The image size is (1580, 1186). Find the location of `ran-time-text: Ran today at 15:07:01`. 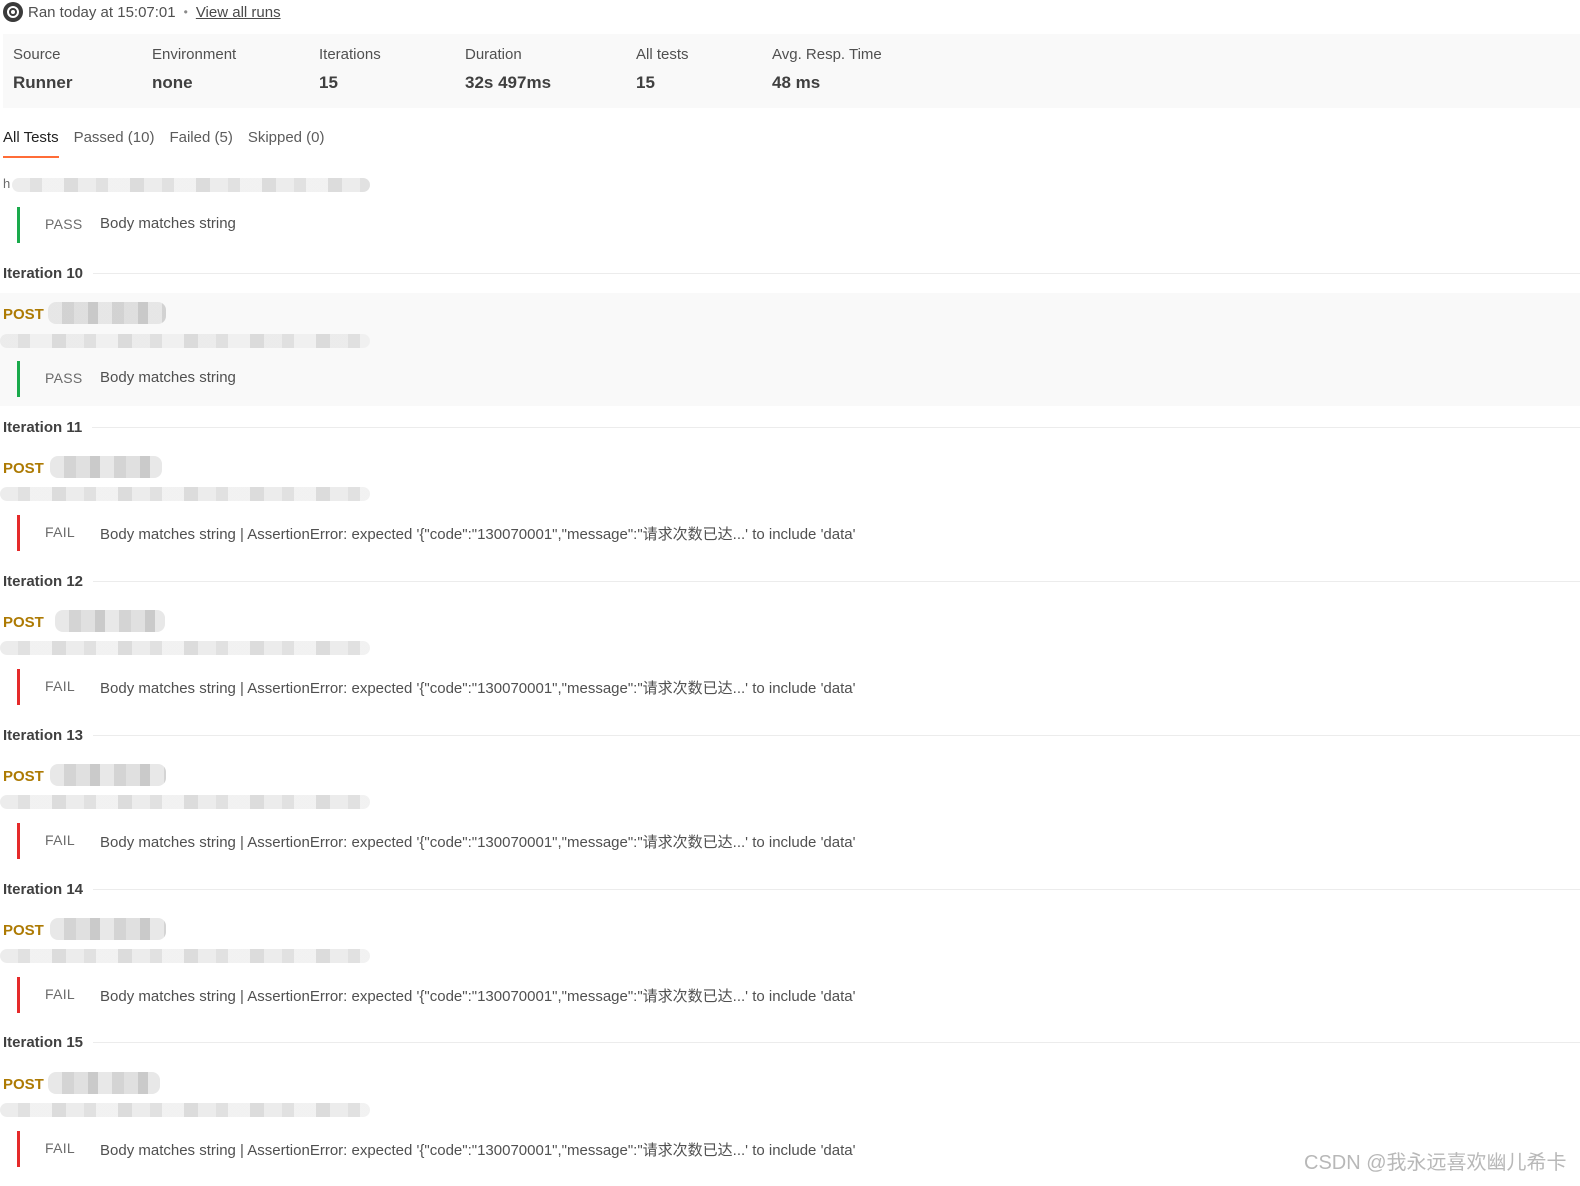

ran-time-text: Ran today at 15:07:01 is located at coordinates (102, 12).